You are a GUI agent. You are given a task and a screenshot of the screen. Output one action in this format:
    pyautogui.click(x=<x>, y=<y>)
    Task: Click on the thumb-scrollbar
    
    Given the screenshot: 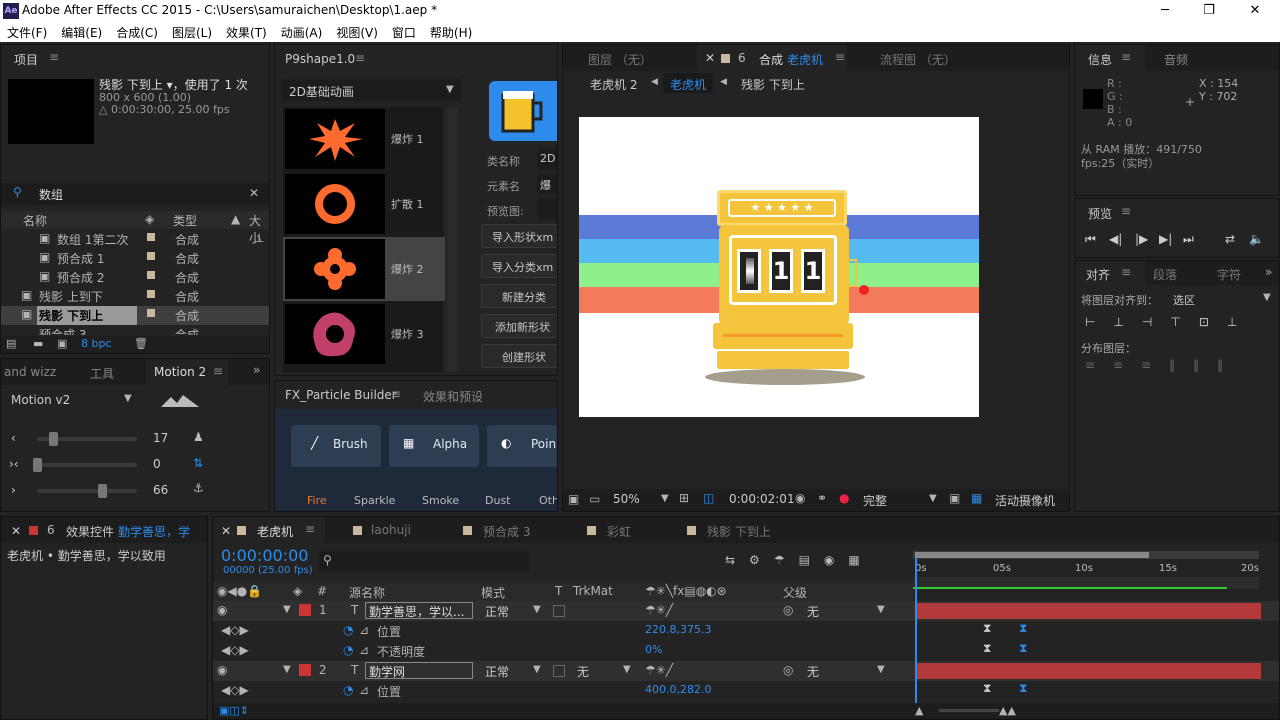 What is the action you would take?
    pyautogui.click(x=452, y=239)
    